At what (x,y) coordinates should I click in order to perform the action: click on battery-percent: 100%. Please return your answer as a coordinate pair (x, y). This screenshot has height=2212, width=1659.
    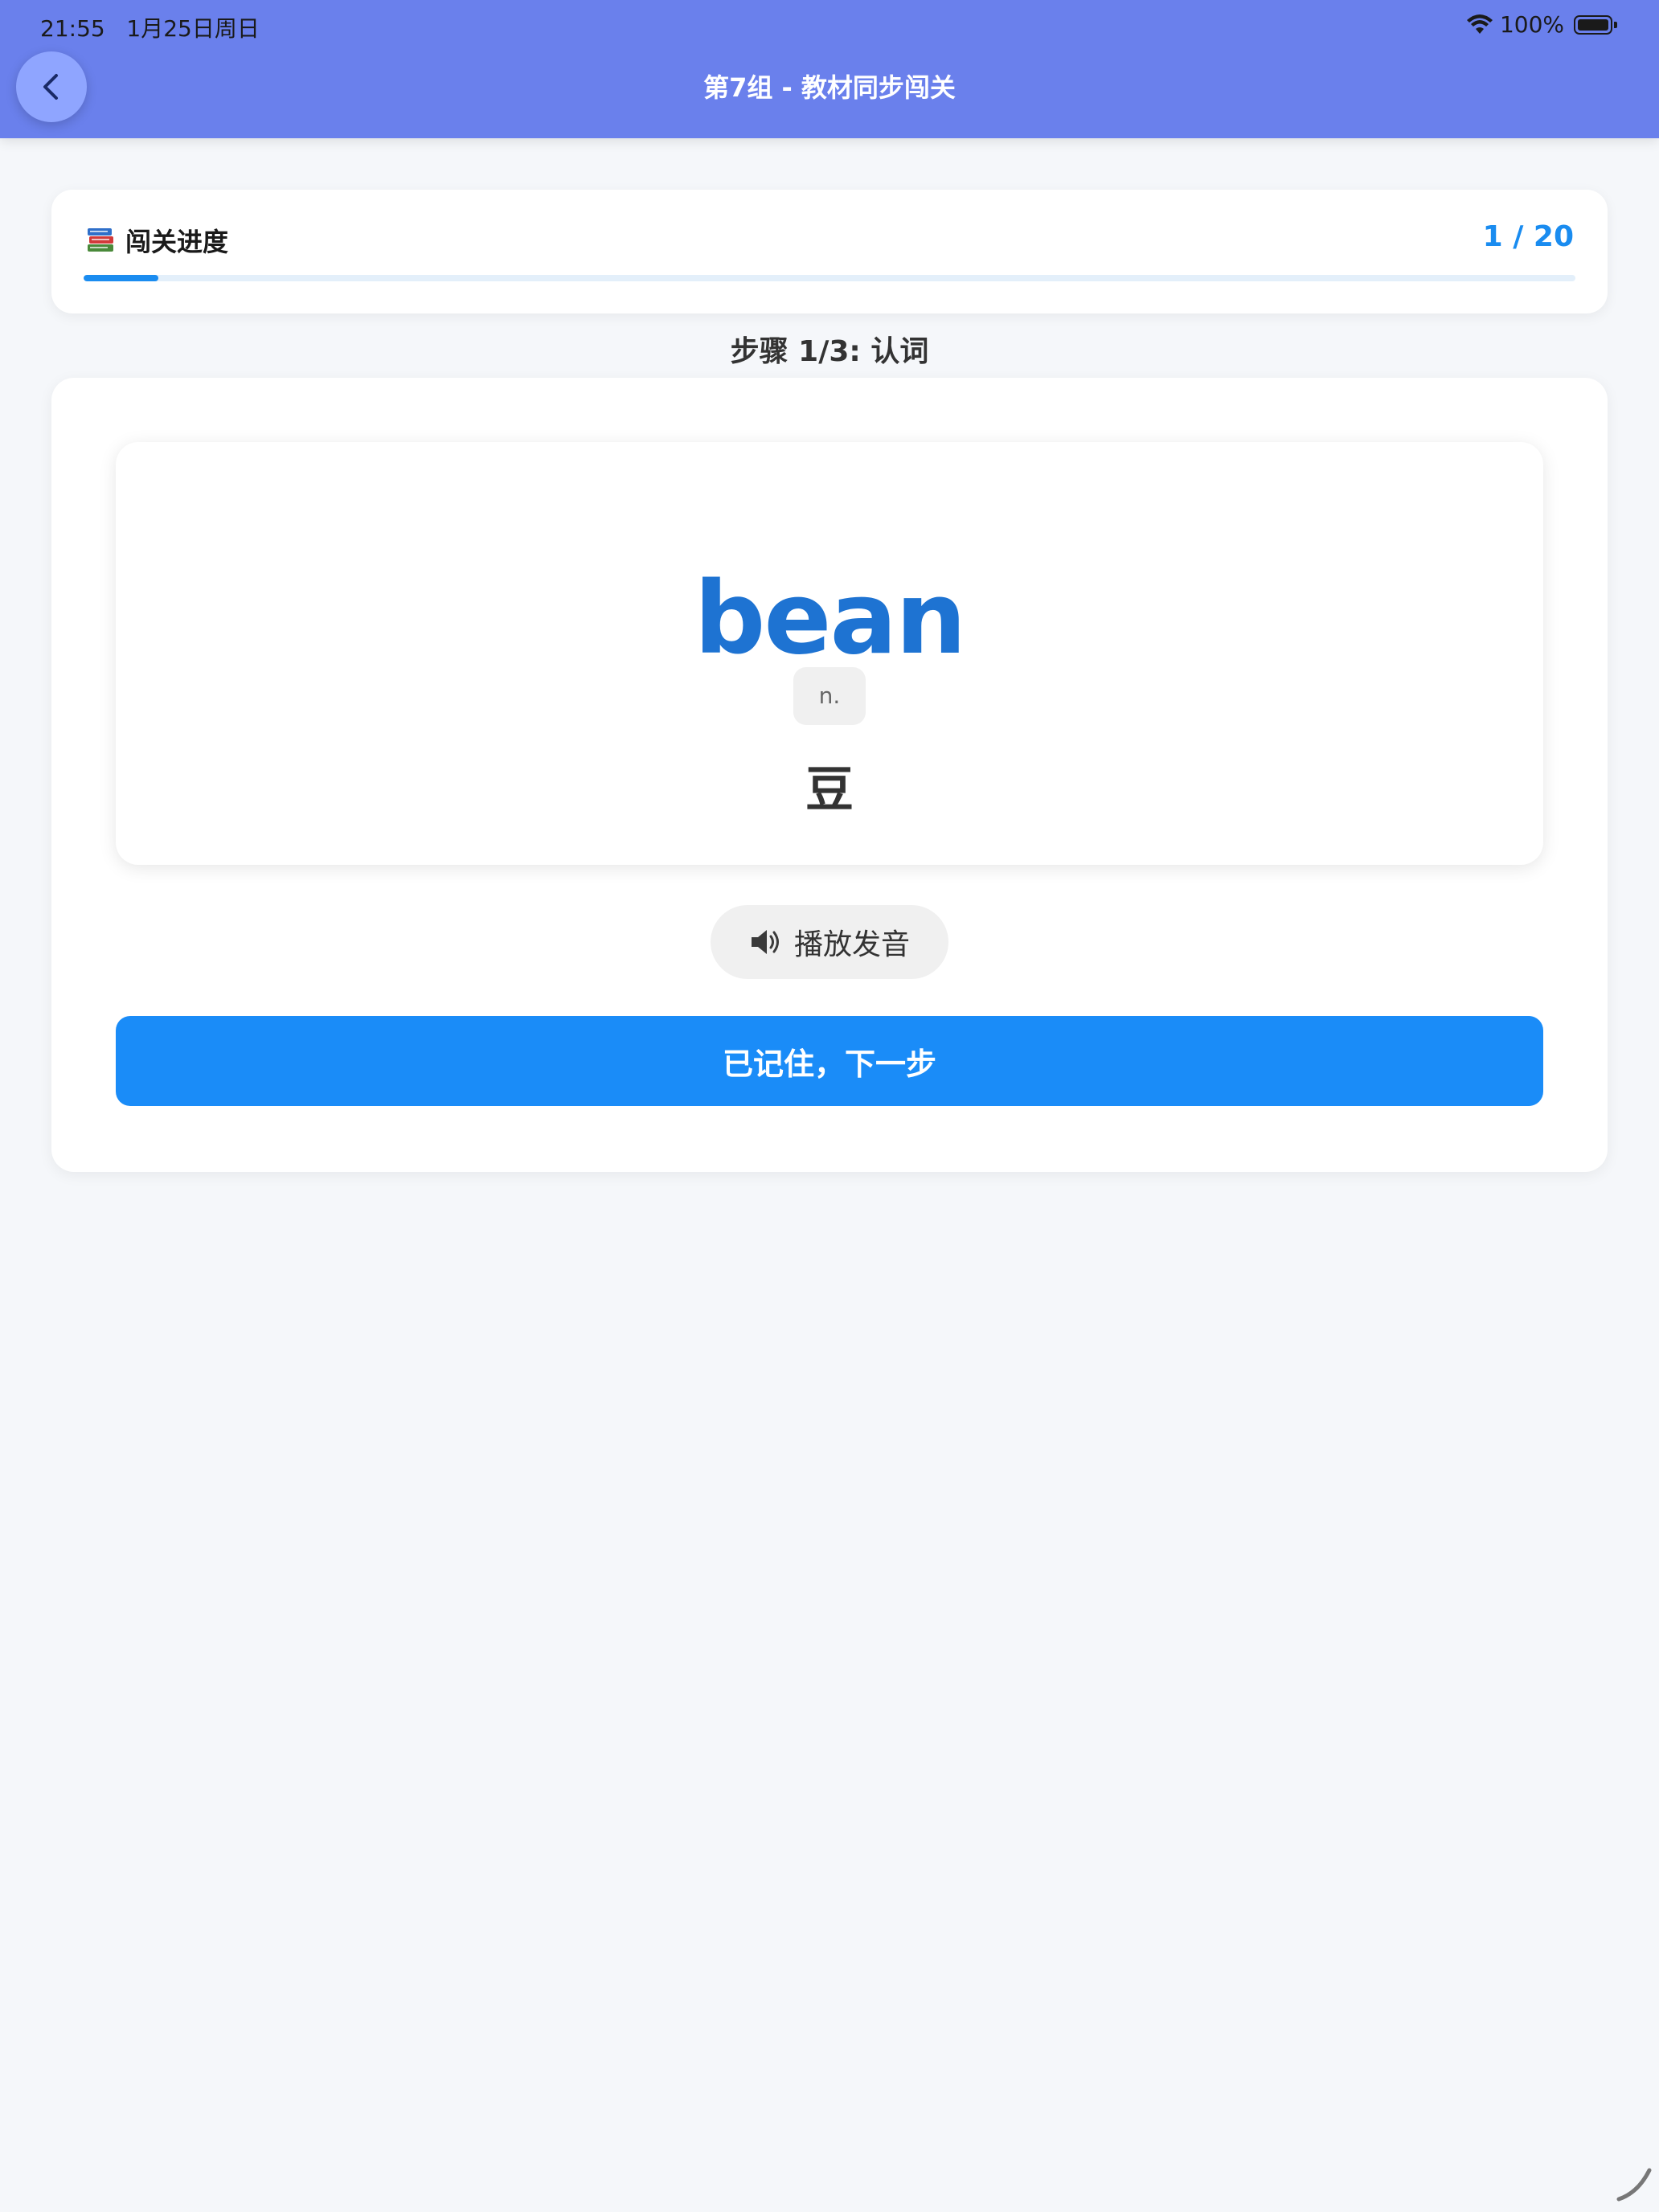
    Looking at the image, I should click on (1531, 24).